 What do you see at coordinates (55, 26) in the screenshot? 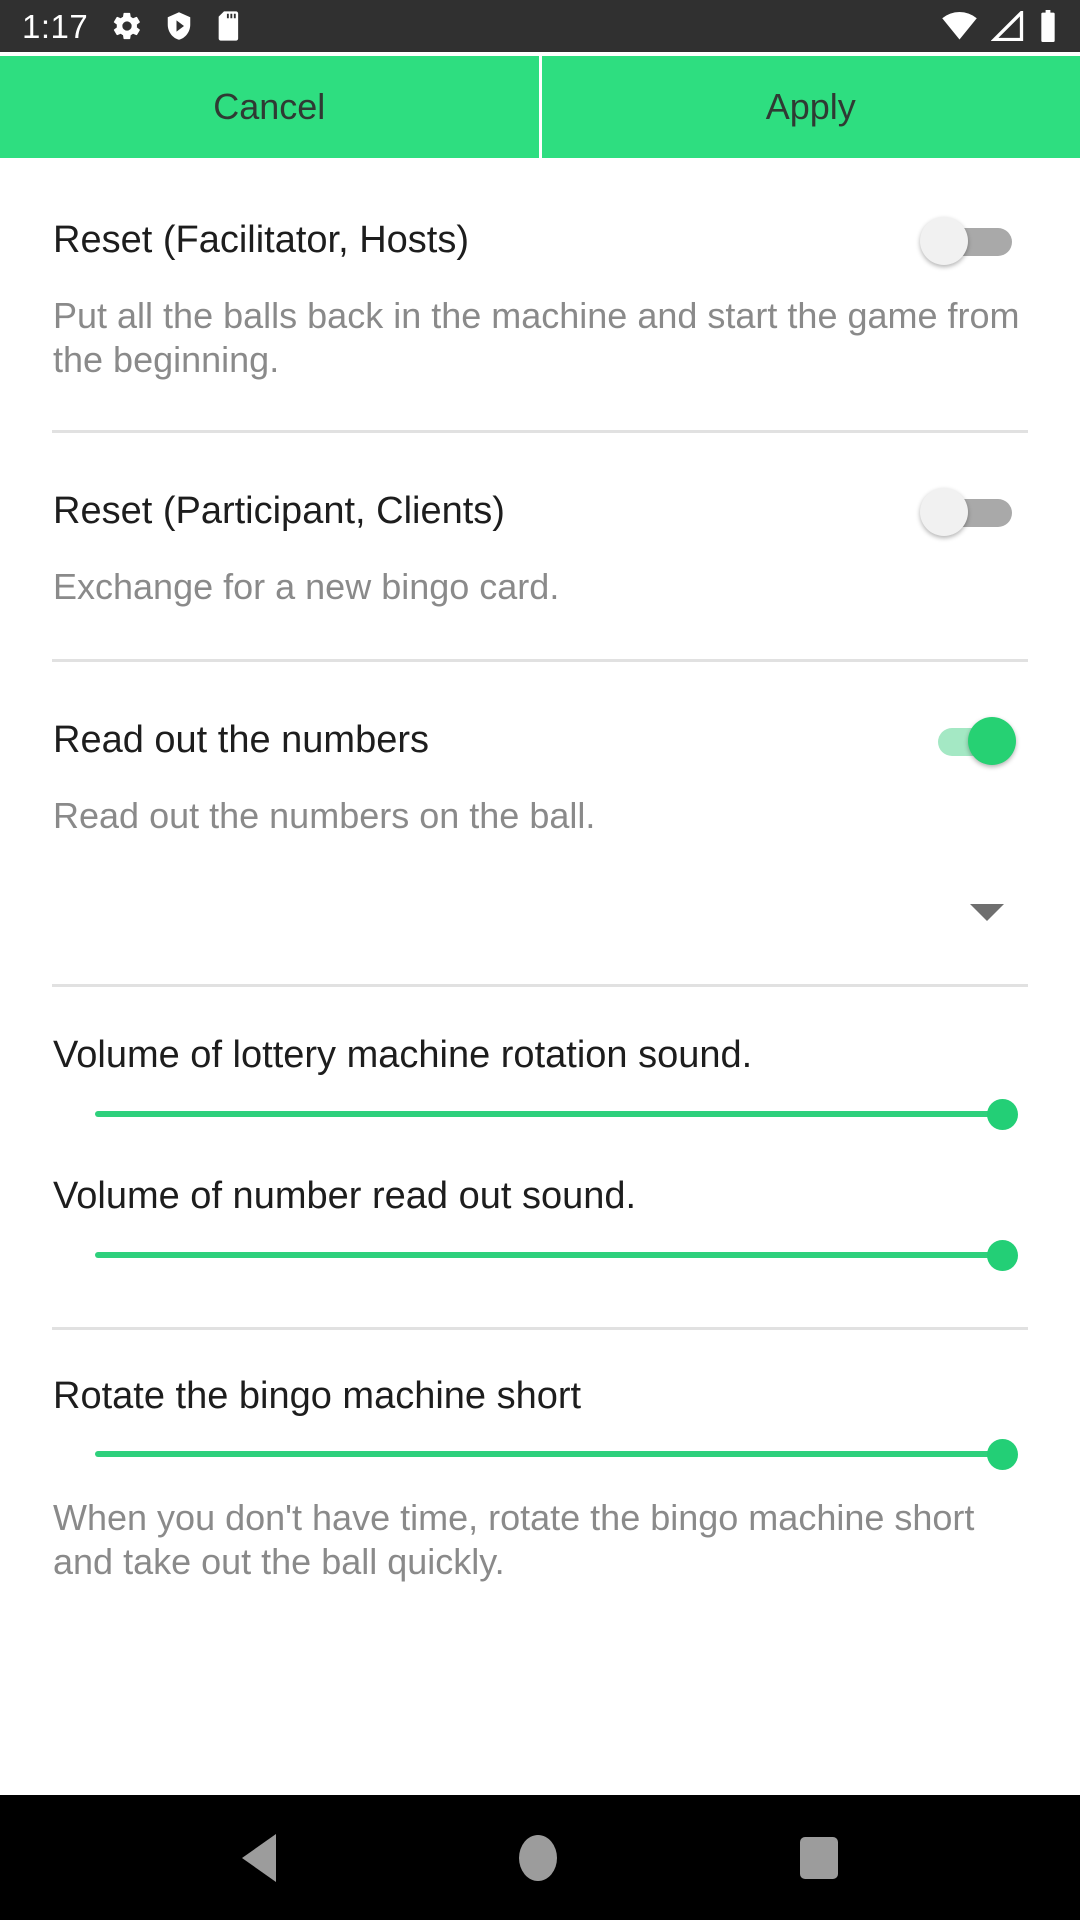
I see `status-bar-clock: 1:17` at bounding box center [55, 26].